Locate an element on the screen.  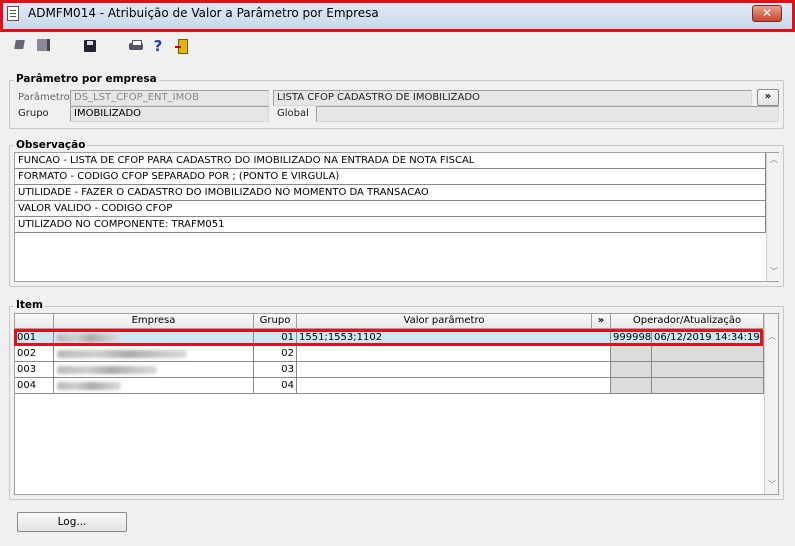
print-icon is located at coordinates (136, 46).